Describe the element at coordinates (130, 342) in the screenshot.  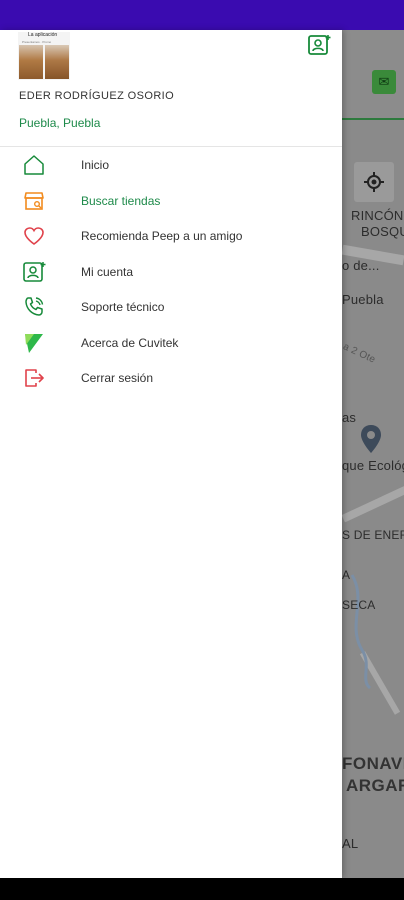
I see `menu-item-label: Acerca de Cuvitek` at that location.